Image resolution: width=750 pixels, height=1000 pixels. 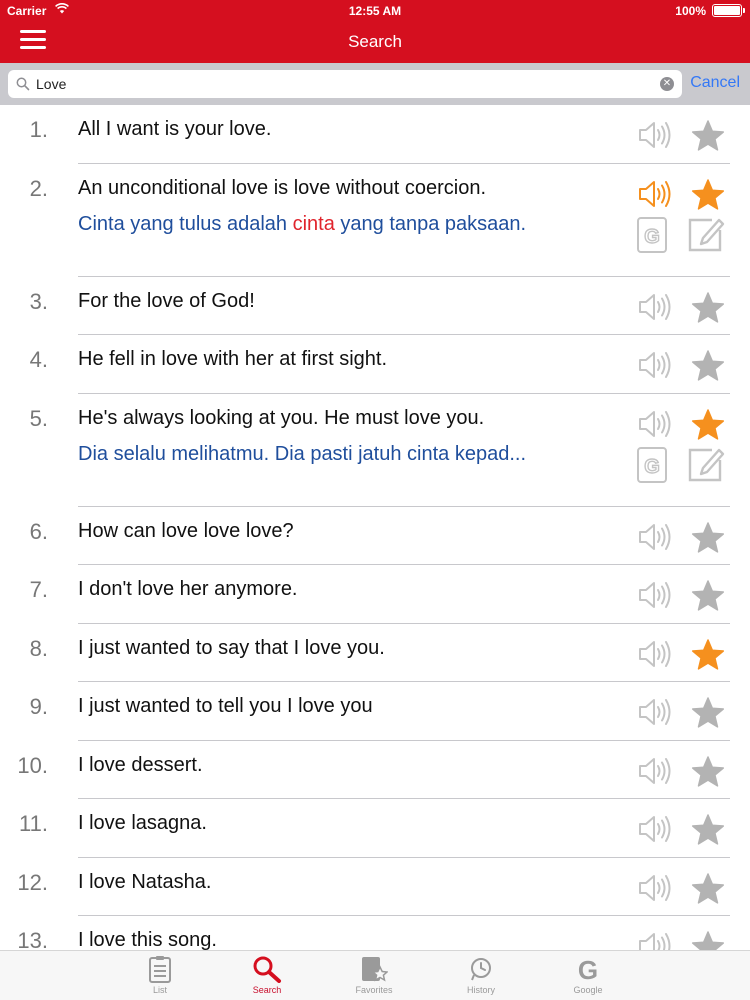 I want to click on battery-icon, so click(x=728, y=10).